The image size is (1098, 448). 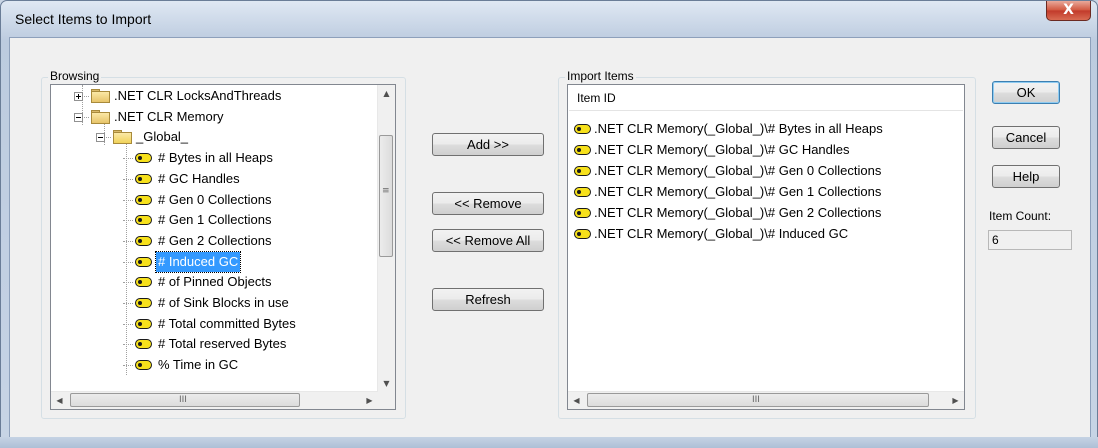 I want to click on help-button: Help, so click(x=1026, y=176).